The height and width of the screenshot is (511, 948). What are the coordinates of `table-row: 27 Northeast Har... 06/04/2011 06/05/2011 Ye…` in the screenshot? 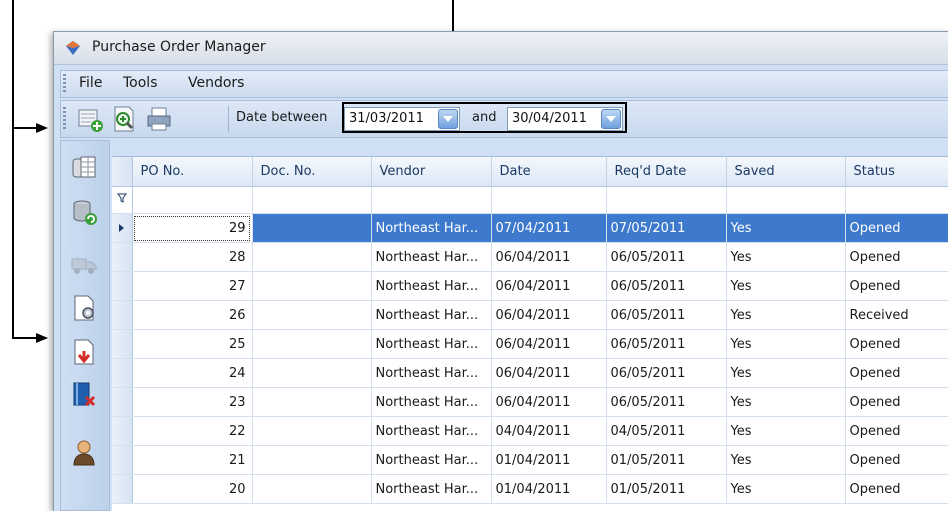 It's located at (530, 286).